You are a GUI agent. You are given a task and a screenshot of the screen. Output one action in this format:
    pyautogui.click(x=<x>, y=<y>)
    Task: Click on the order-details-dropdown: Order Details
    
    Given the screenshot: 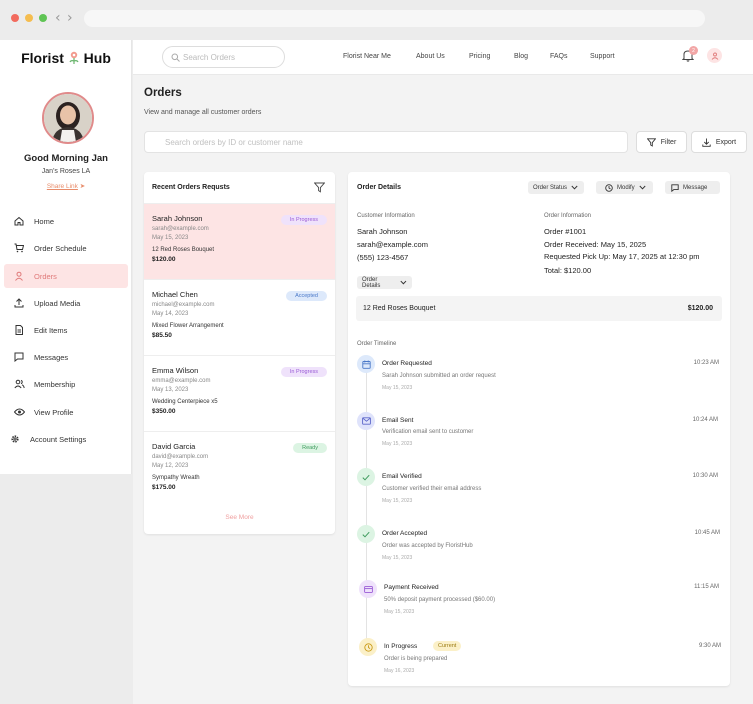 What is the action you would take?
    pyautogui.click(x=384, y=282)
    